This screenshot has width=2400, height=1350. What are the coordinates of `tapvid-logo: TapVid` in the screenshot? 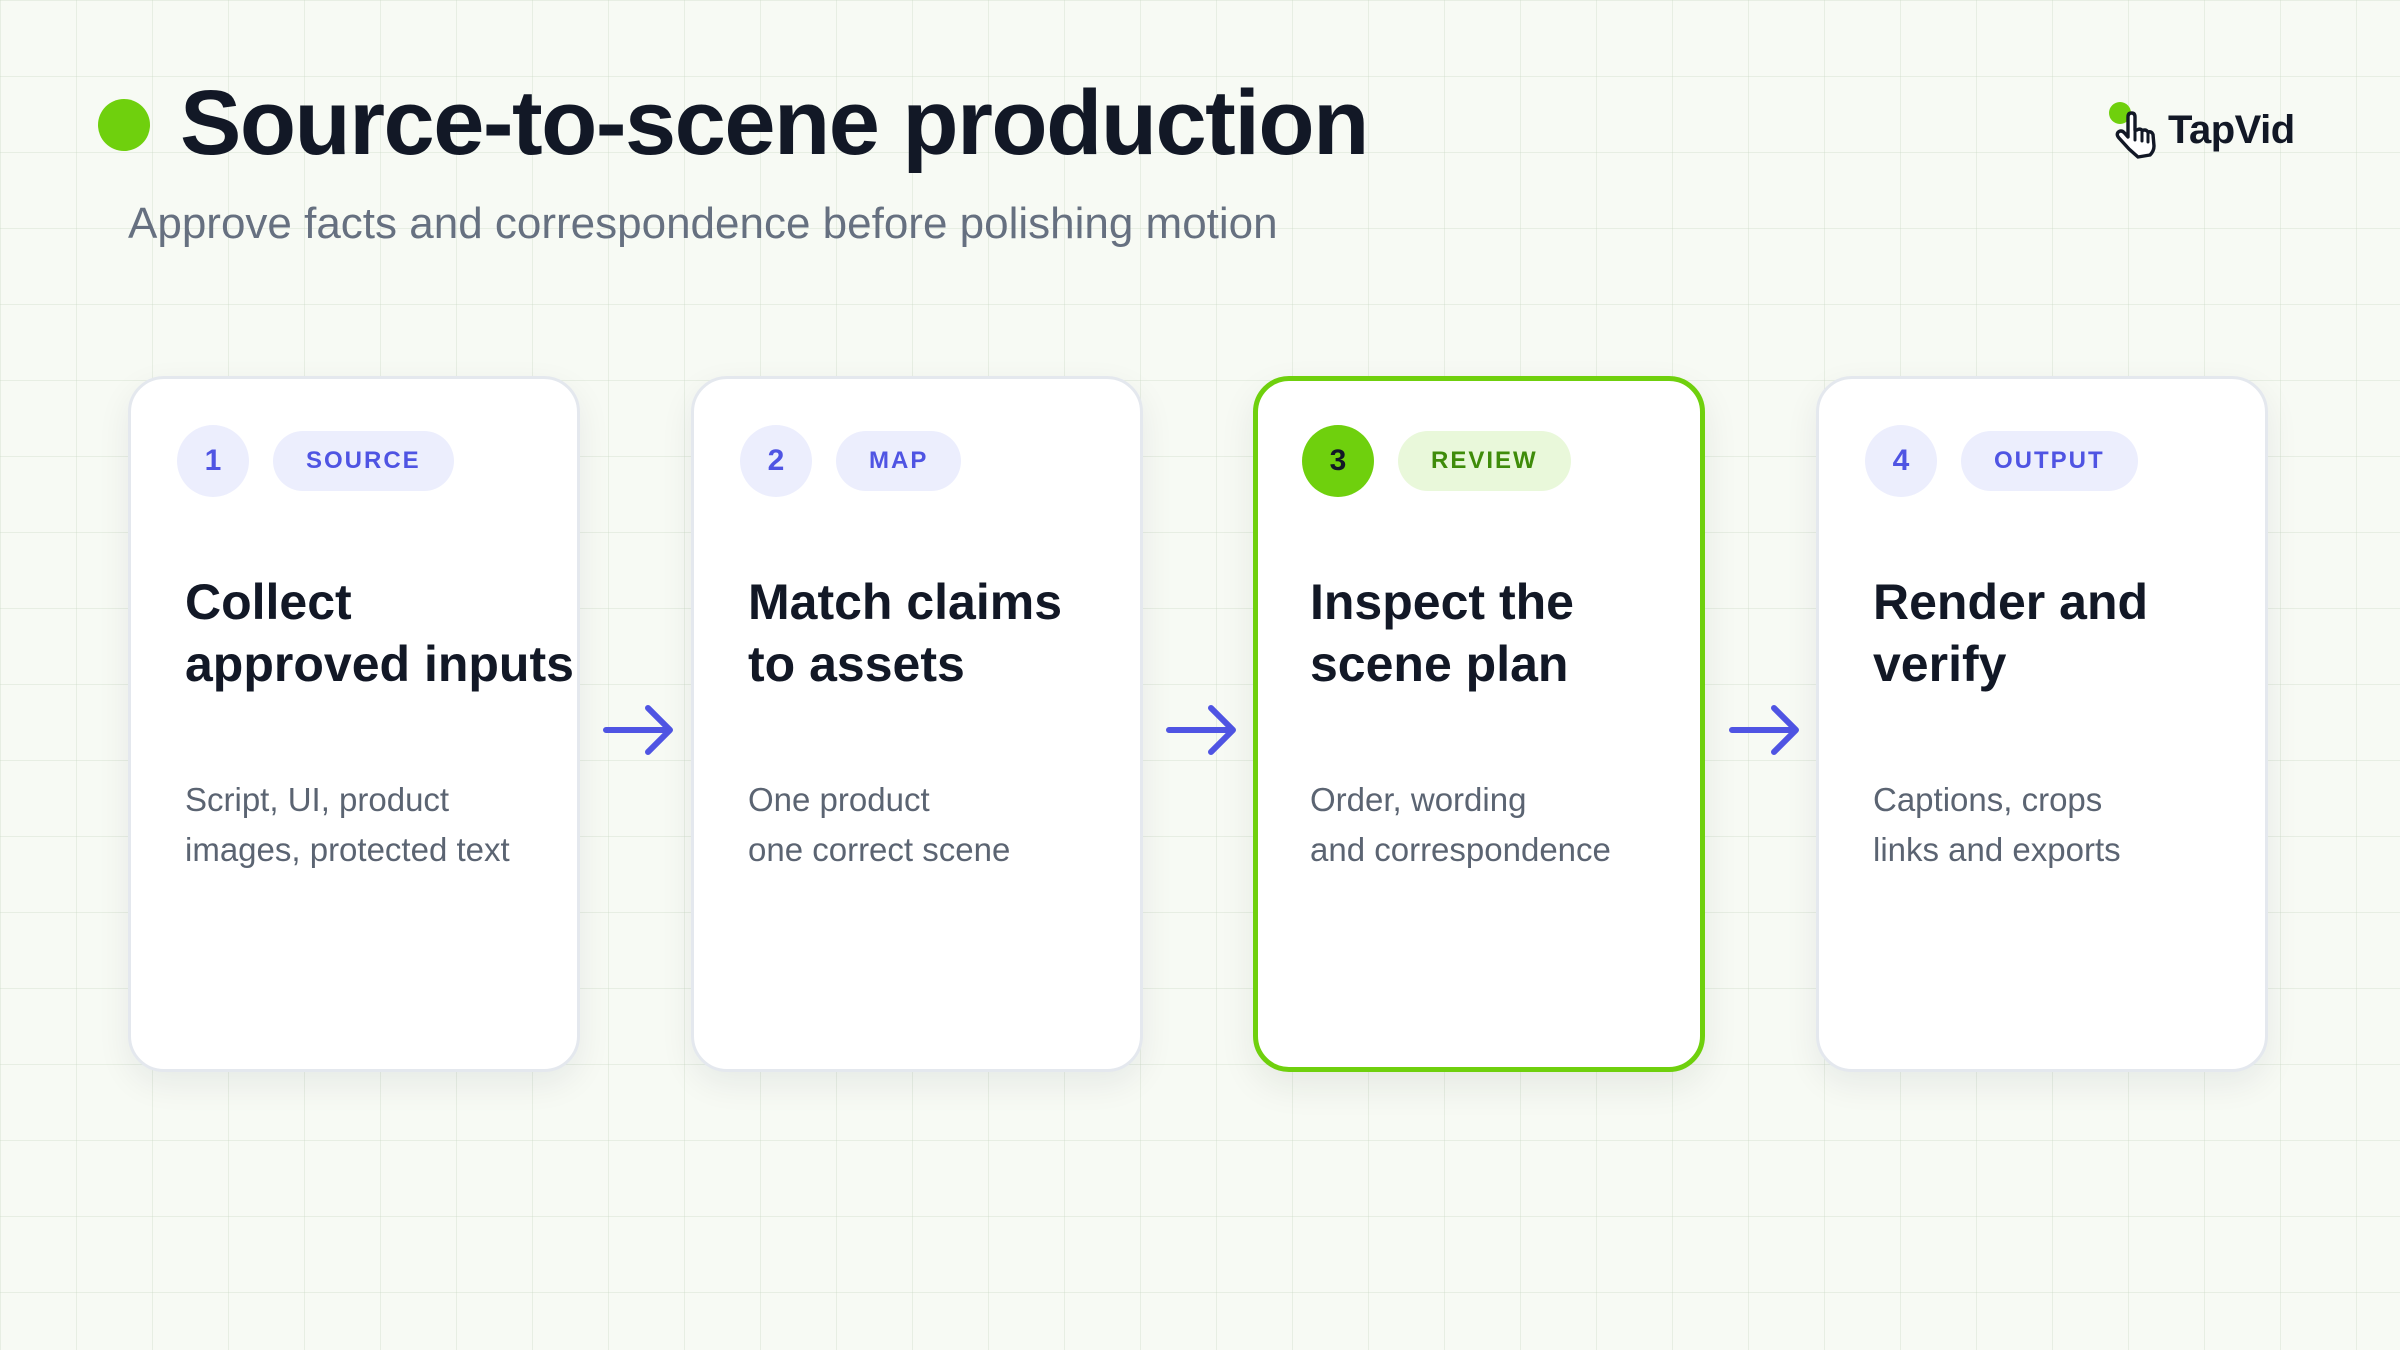 It's located at (2200, 130).